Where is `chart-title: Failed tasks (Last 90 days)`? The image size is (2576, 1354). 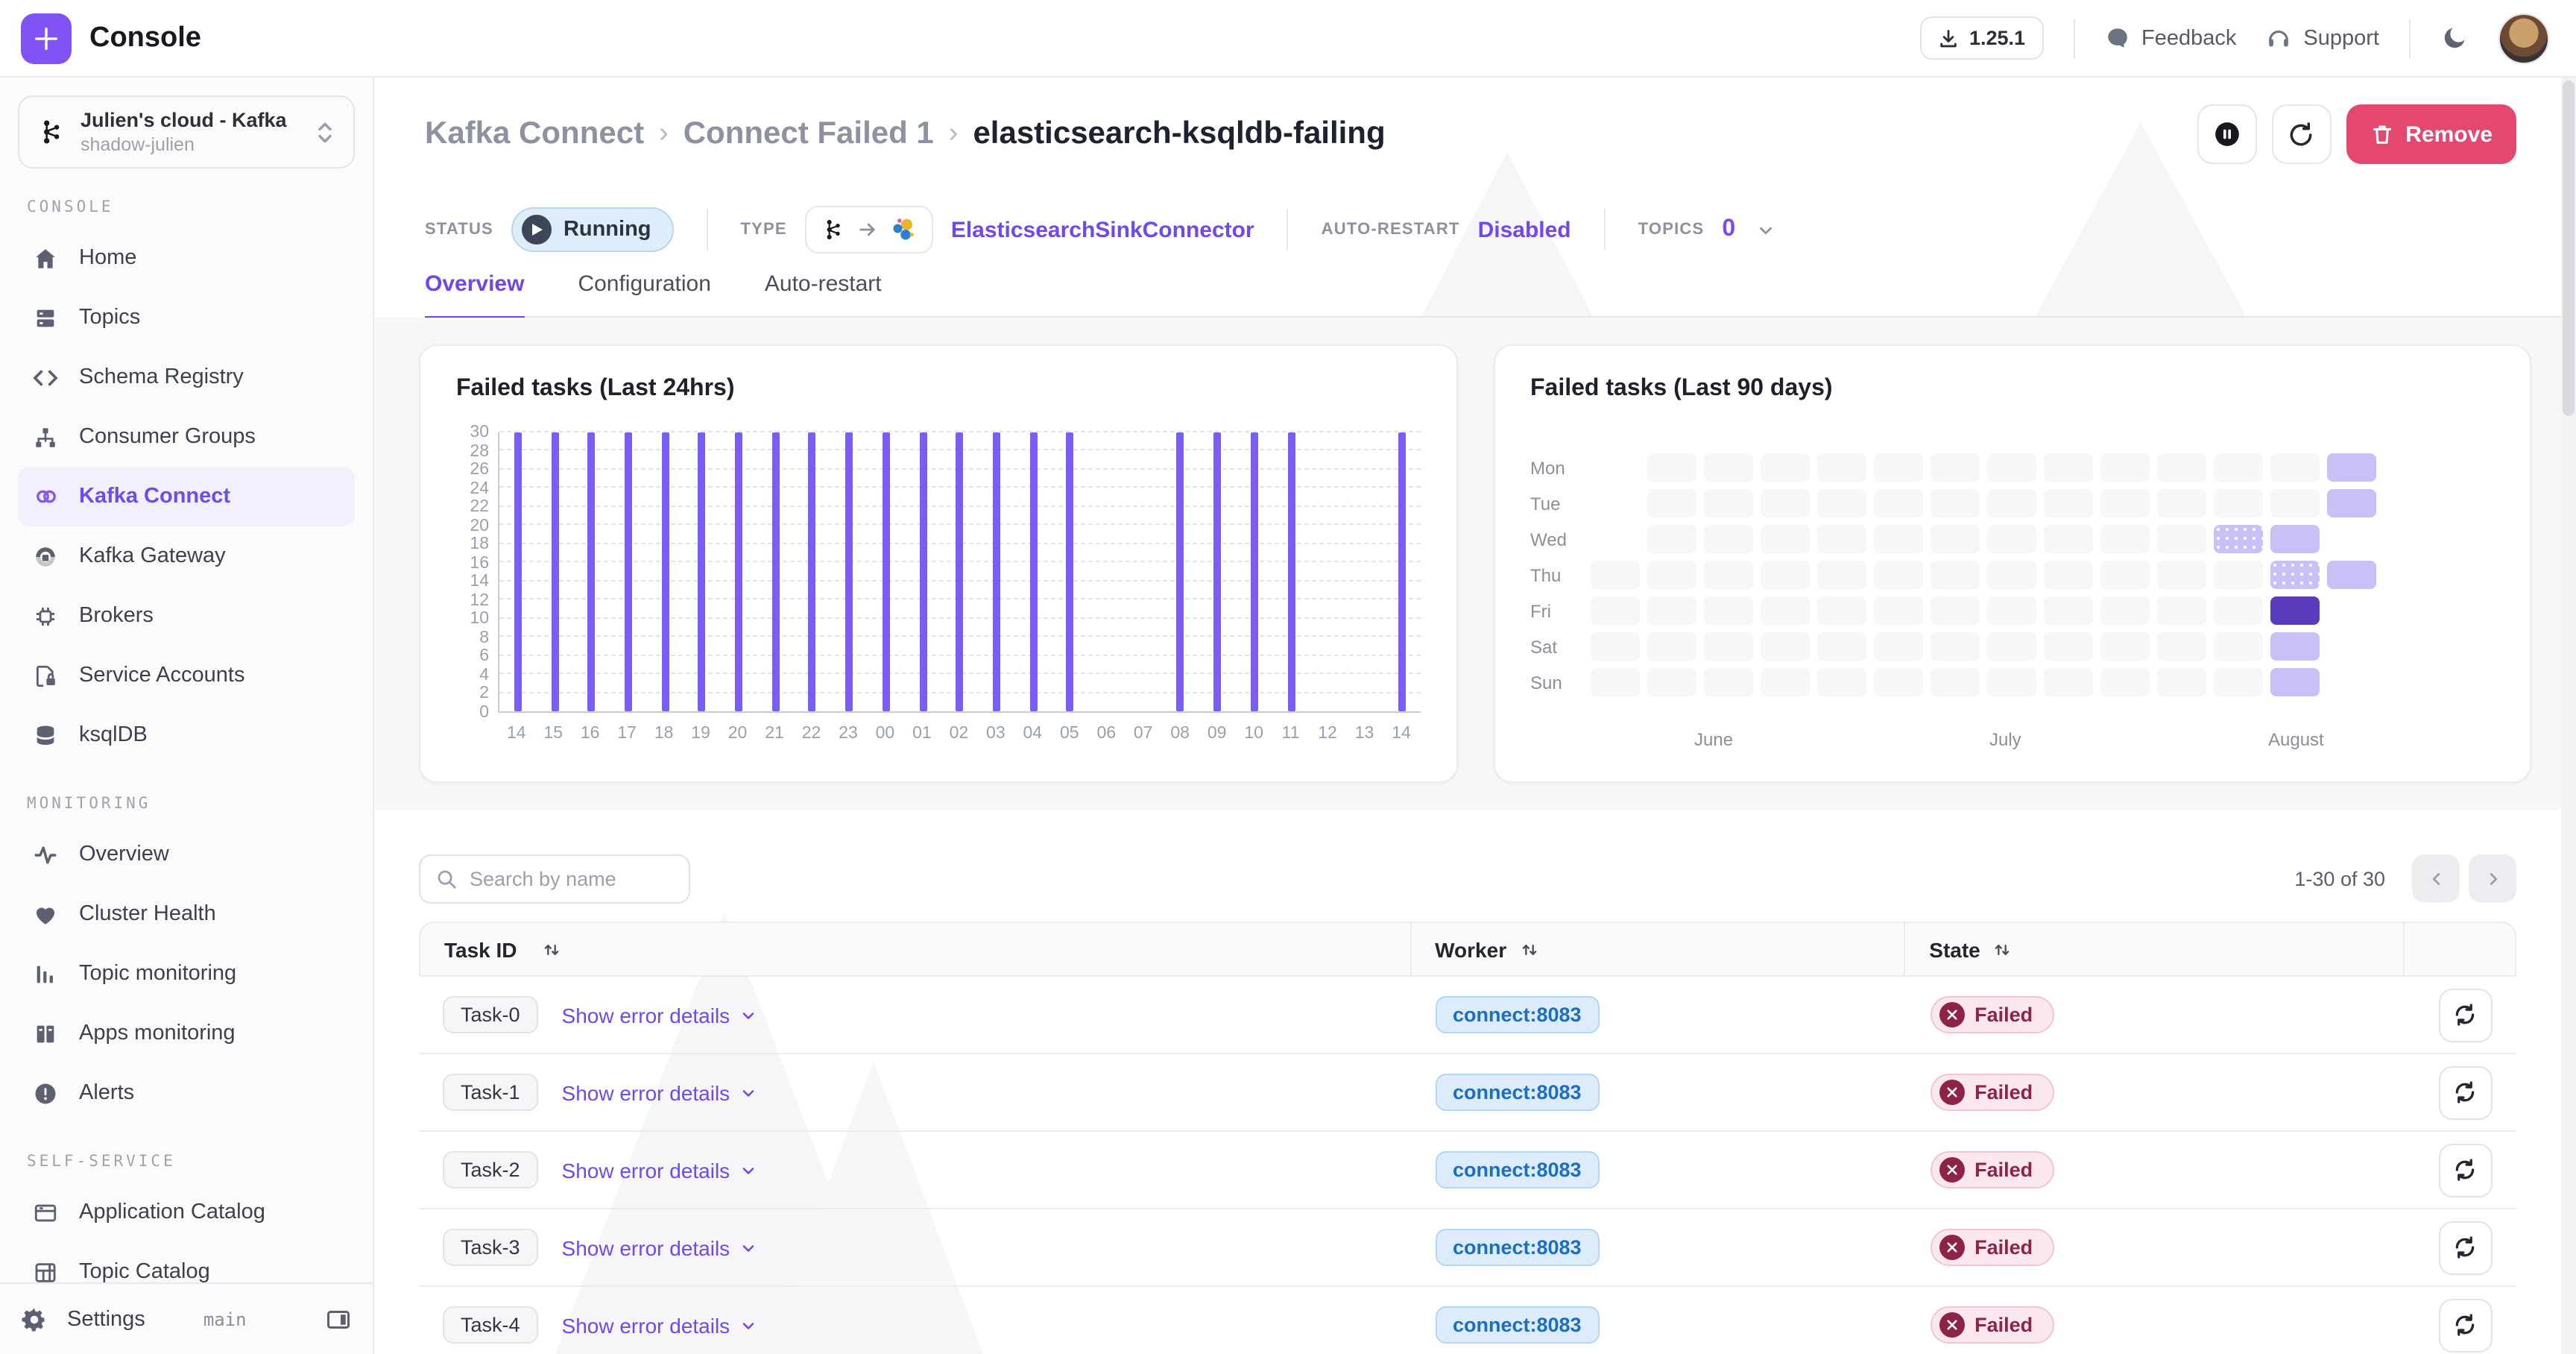 chart-title: Failed tasks (Last 90 days) is located at coordinates (1681, 388).